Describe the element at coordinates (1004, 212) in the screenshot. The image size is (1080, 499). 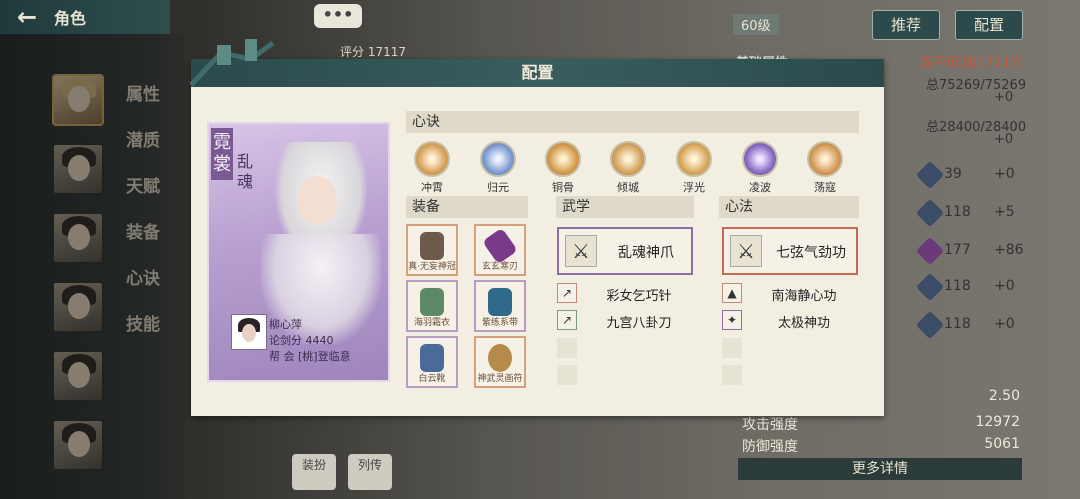
I see `attr-delta: +5` at that location.